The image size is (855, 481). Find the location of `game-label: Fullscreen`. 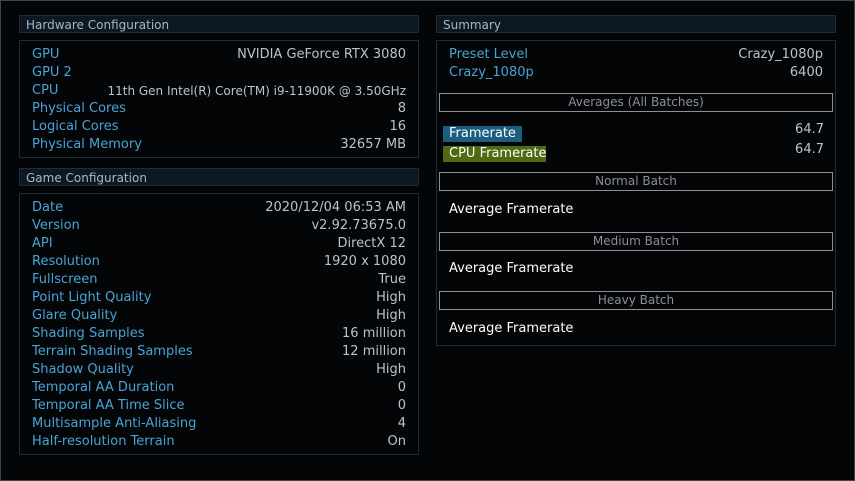

game-label: Fullscreen is located at coordinates (65, 279).